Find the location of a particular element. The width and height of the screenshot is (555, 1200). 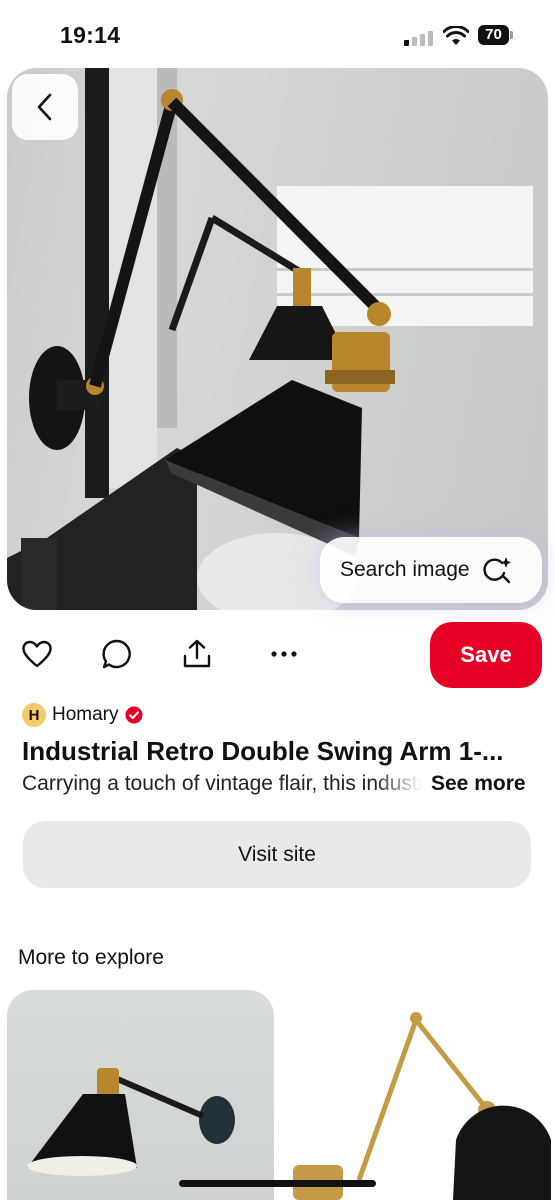

like-button is located at coordinates (37, 654).